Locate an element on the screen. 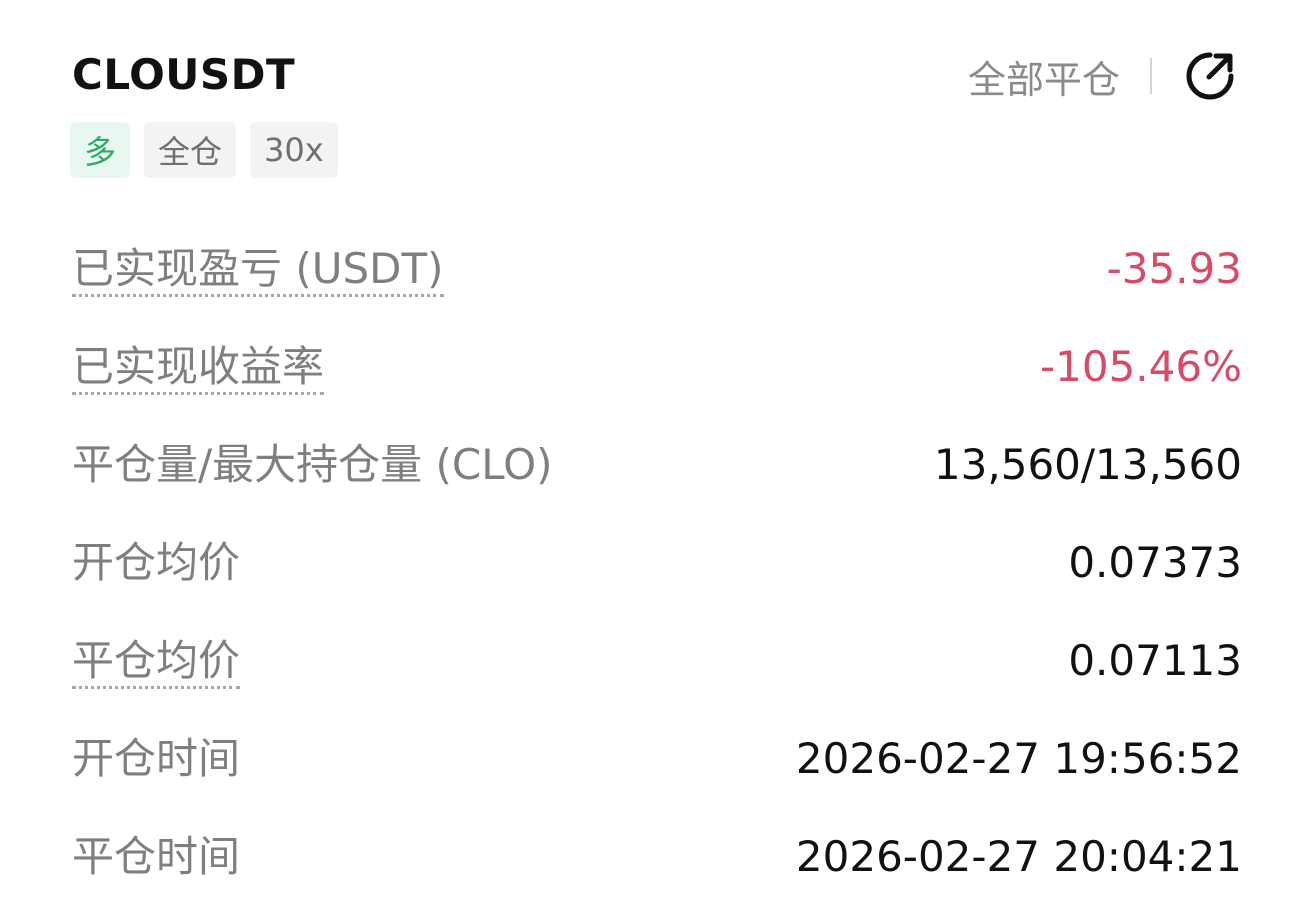  close-avg-price-value: 0.07113 is located at coordinates (1155, 660).